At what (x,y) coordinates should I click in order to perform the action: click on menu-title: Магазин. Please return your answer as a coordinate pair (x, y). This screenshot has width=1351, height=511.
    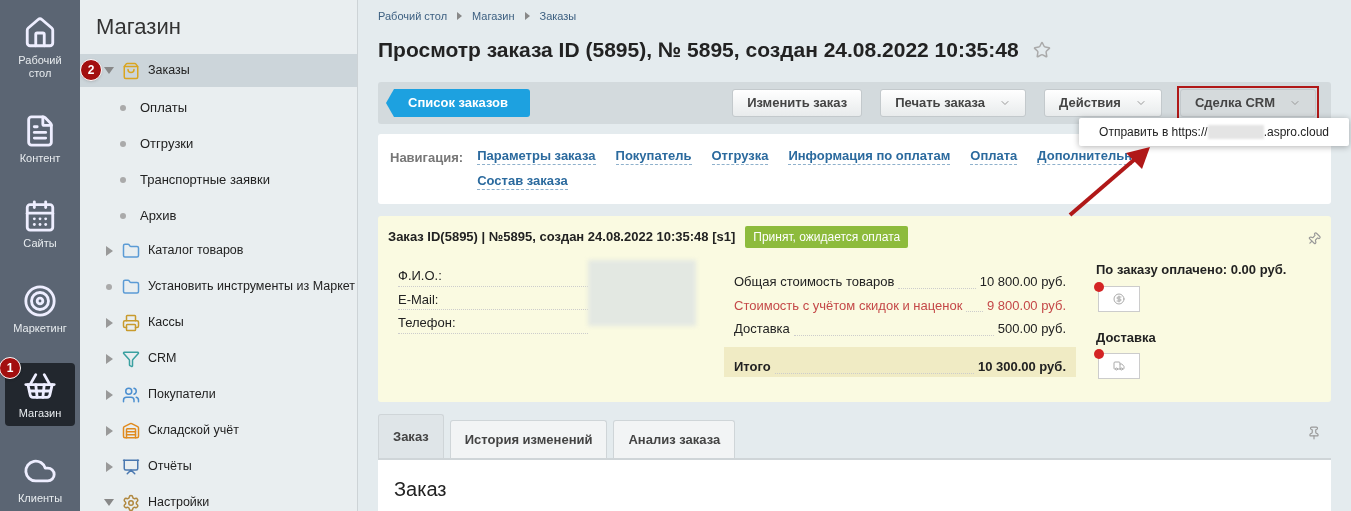
    Looking at the image, I should click on (138, 27).